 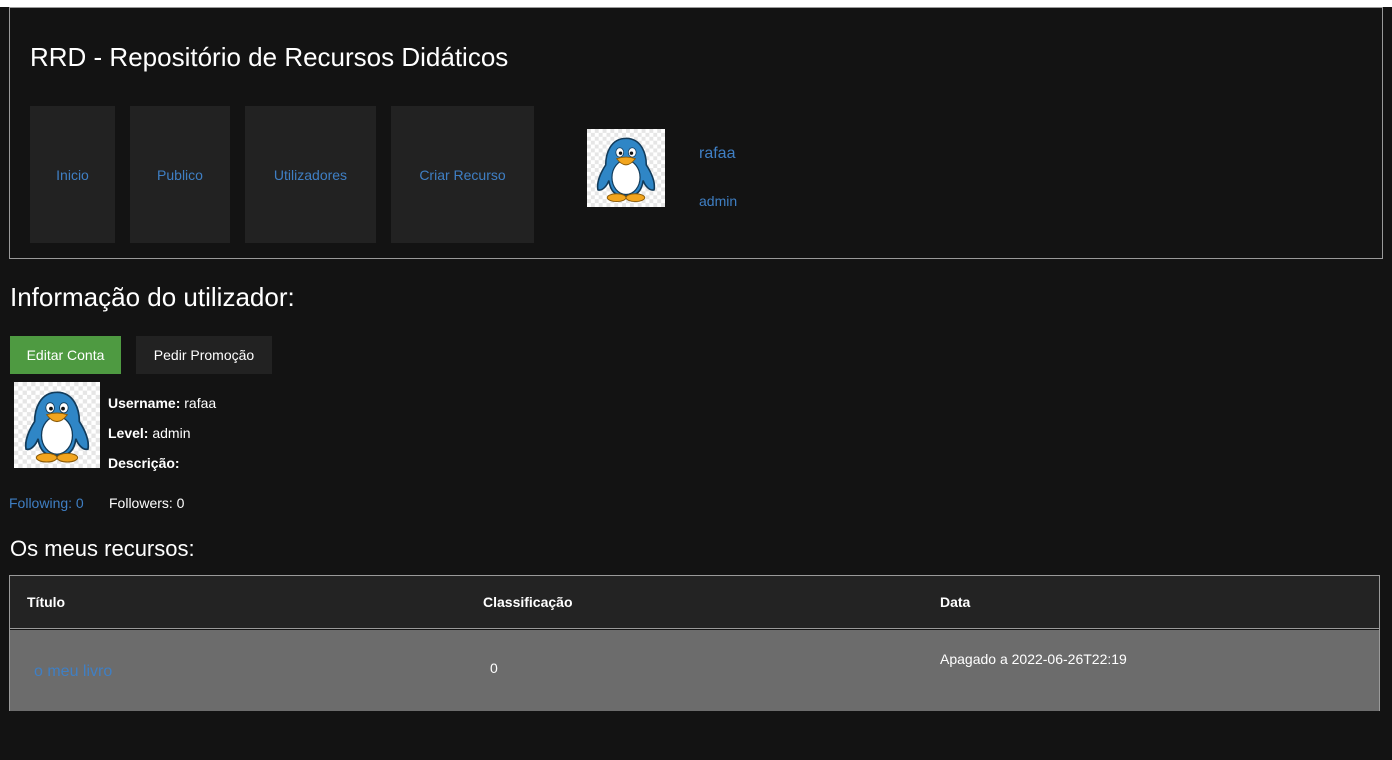 I want to click on profile-description: Descrição:, so click(x=144, y=463).